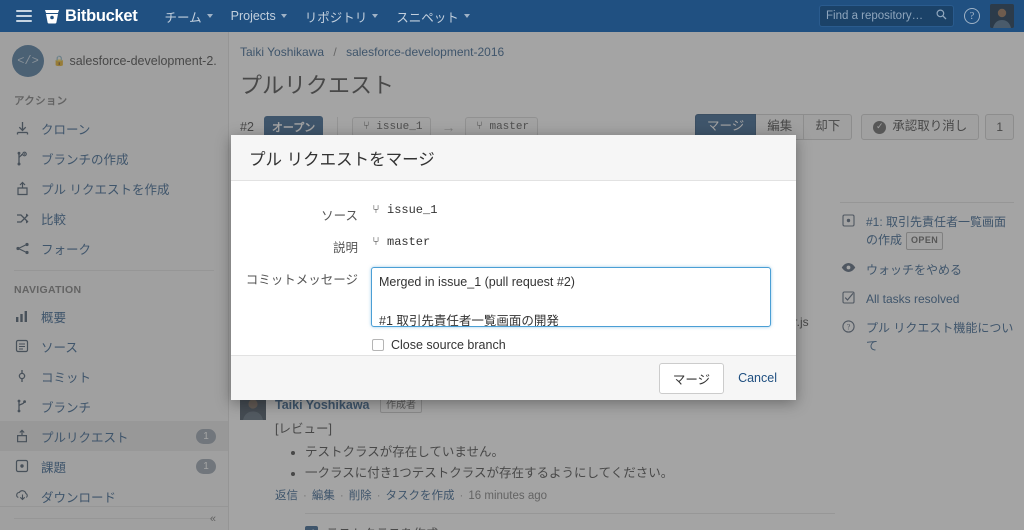  What do you see at coordinates (691, 378) in the screenshot?
I see `dialog-merge-button: マージ` at bounding box center [691, 378].